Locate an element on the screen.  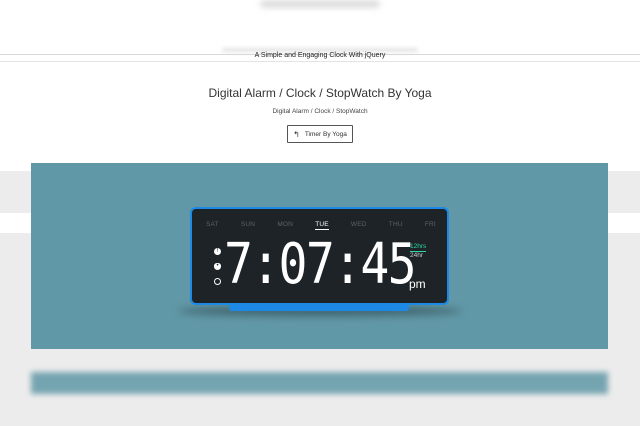
day-sat: SAT is located at coordinates (212, 224).